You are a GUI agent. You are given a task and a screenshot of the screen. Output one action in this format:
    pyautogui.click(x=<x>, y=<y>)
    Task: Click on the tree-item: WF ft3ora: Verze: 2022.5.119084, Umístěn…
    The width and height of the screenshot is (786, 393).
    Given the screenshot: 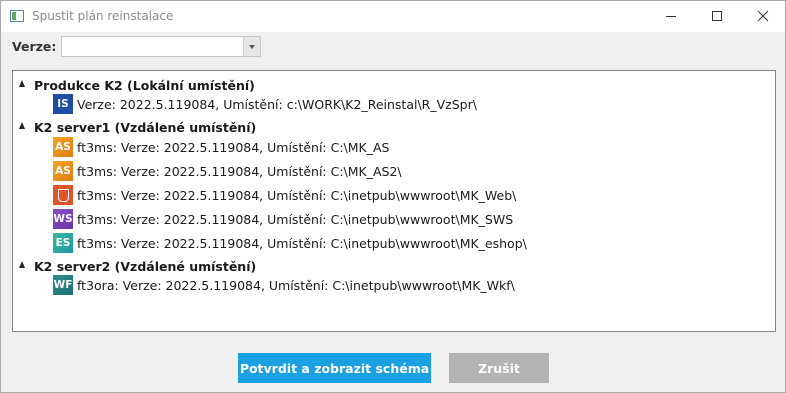 What is the action you would take?
    pyautogui.click(x=413, y=285)
    